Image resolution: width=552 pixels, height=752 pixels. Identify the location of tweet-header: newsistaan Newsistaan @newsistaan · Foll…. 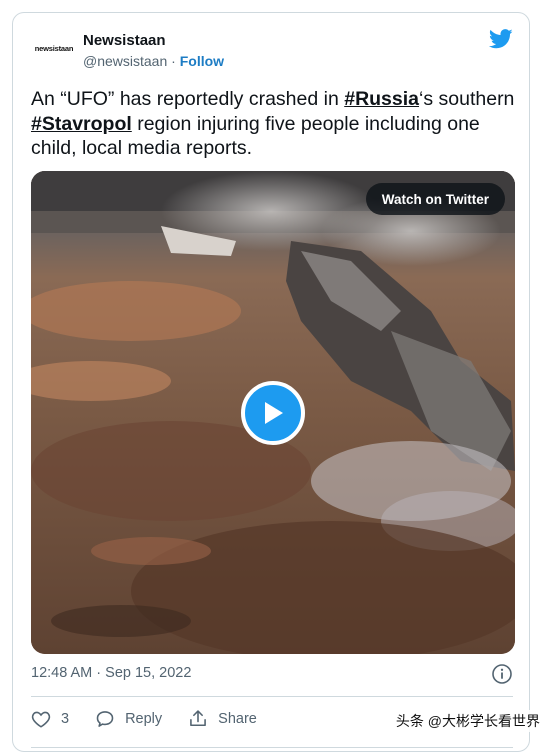
(271, 45).